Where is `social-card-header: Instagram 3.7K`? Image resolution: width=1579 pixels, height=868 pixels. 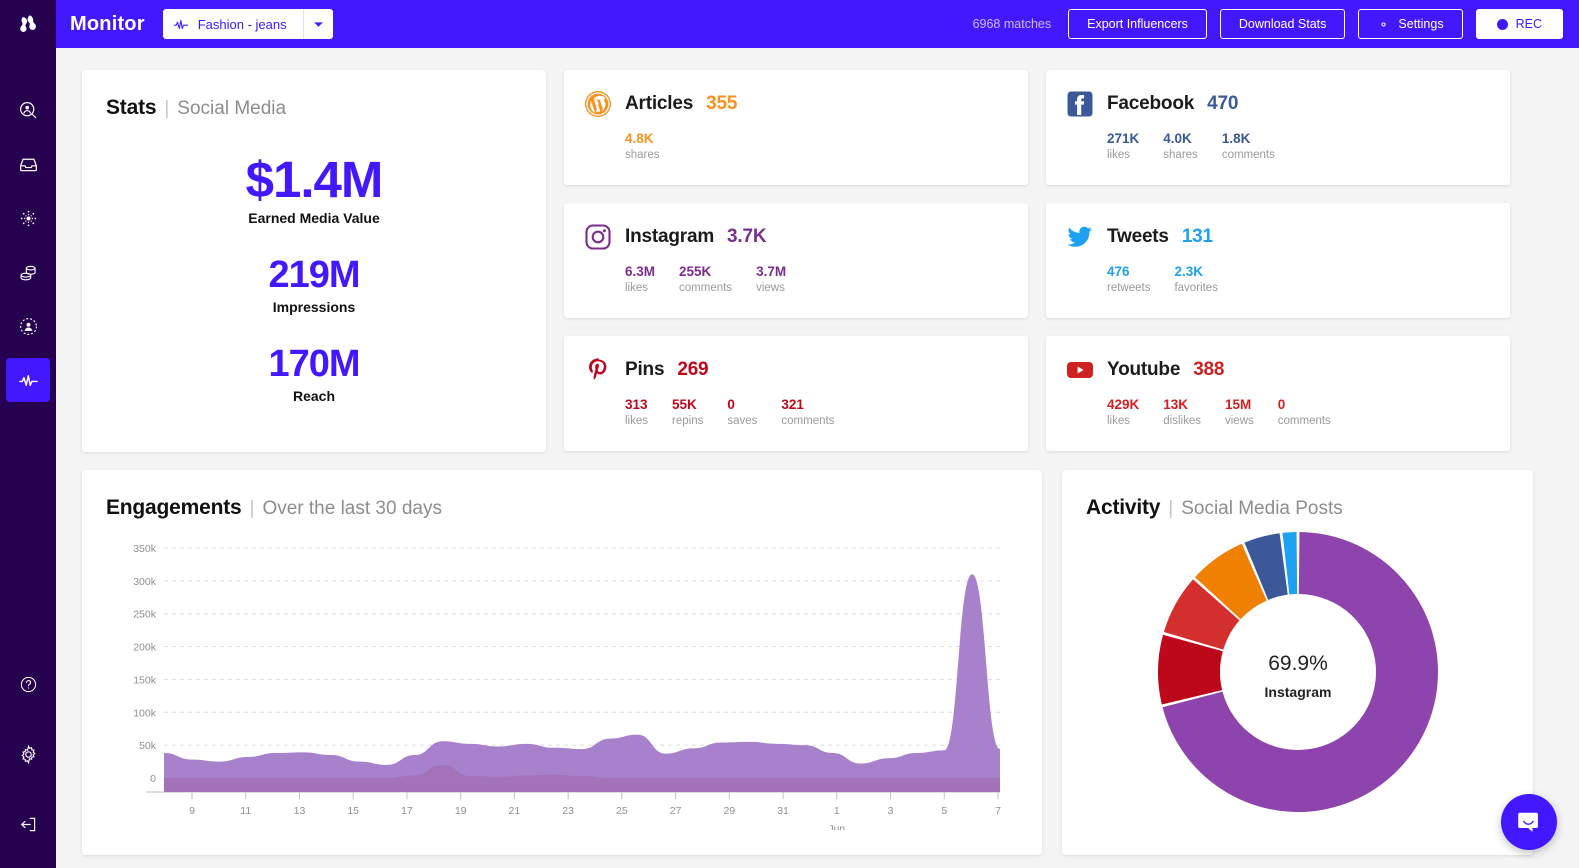
social-card-header: Instagram 3.7K is located at coordinates (795, 237).